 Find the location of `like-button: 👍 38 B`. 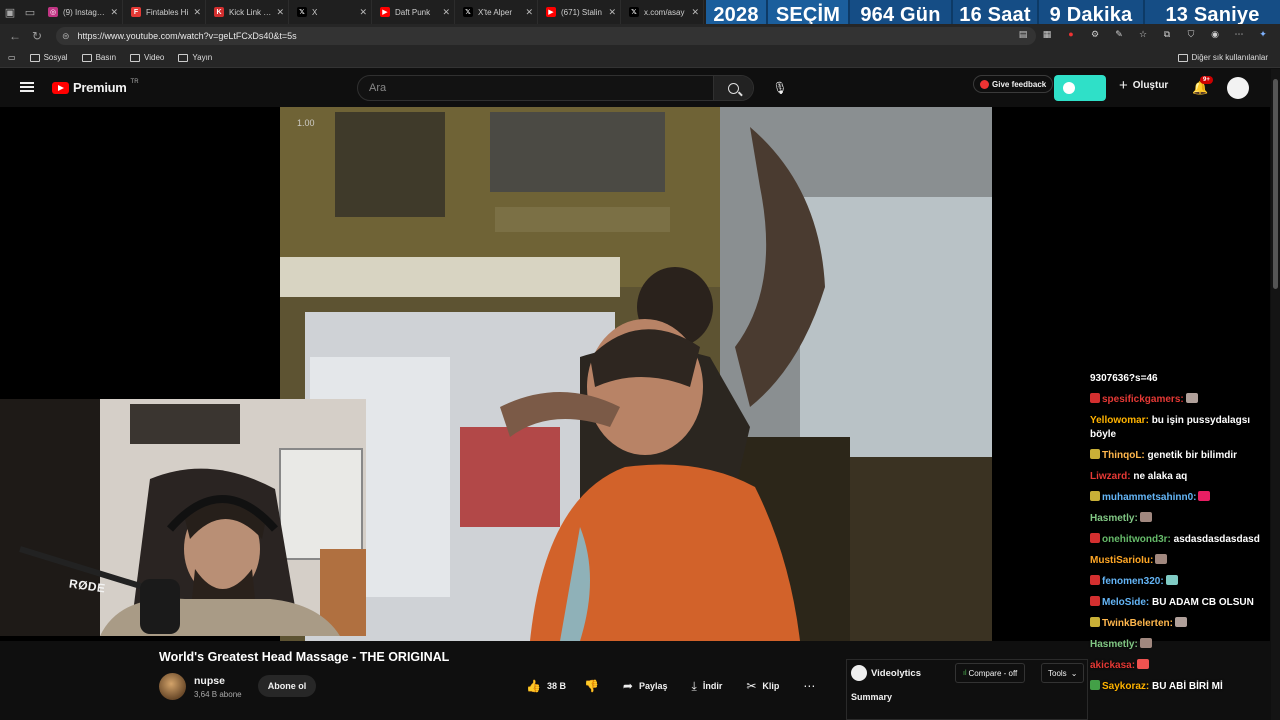

like-button: 👍 38 B is located at coordinates (546, 686).